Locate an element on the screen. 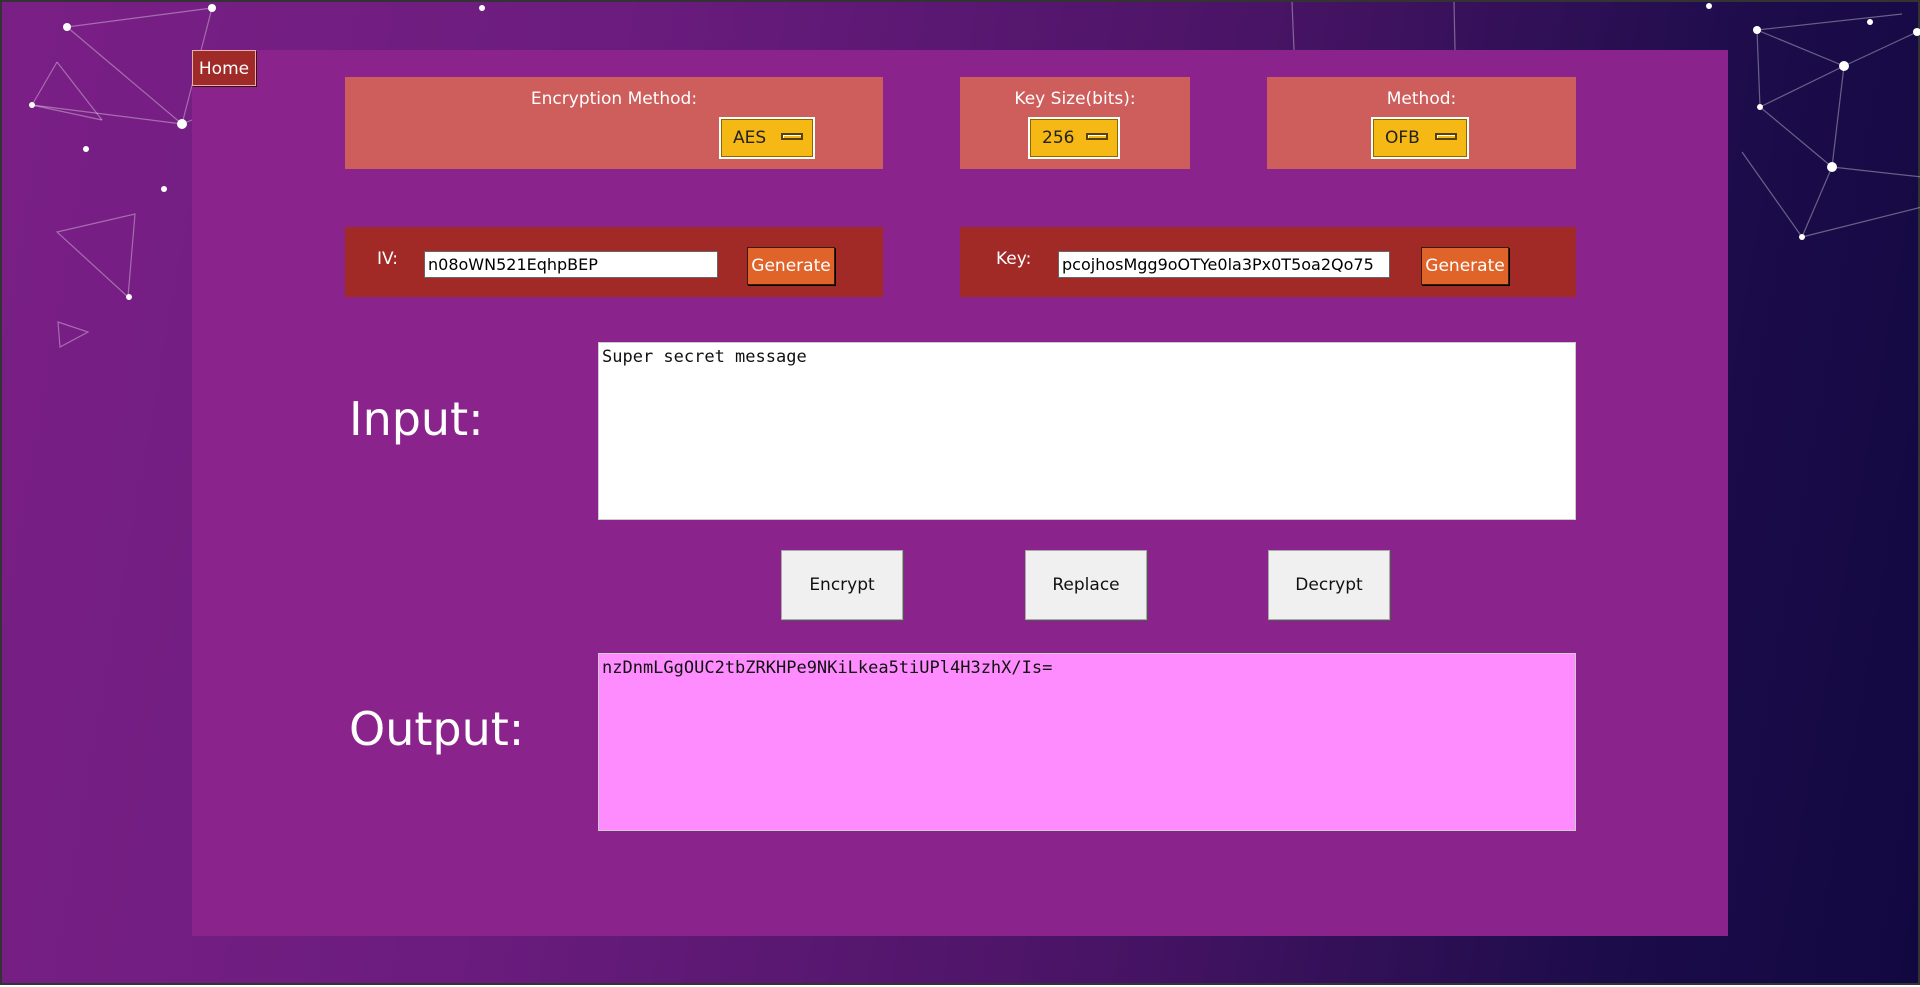 The height and width of the screenshot is (987, 1920). mode-label: Method: is located at coordinates (1421, 99).